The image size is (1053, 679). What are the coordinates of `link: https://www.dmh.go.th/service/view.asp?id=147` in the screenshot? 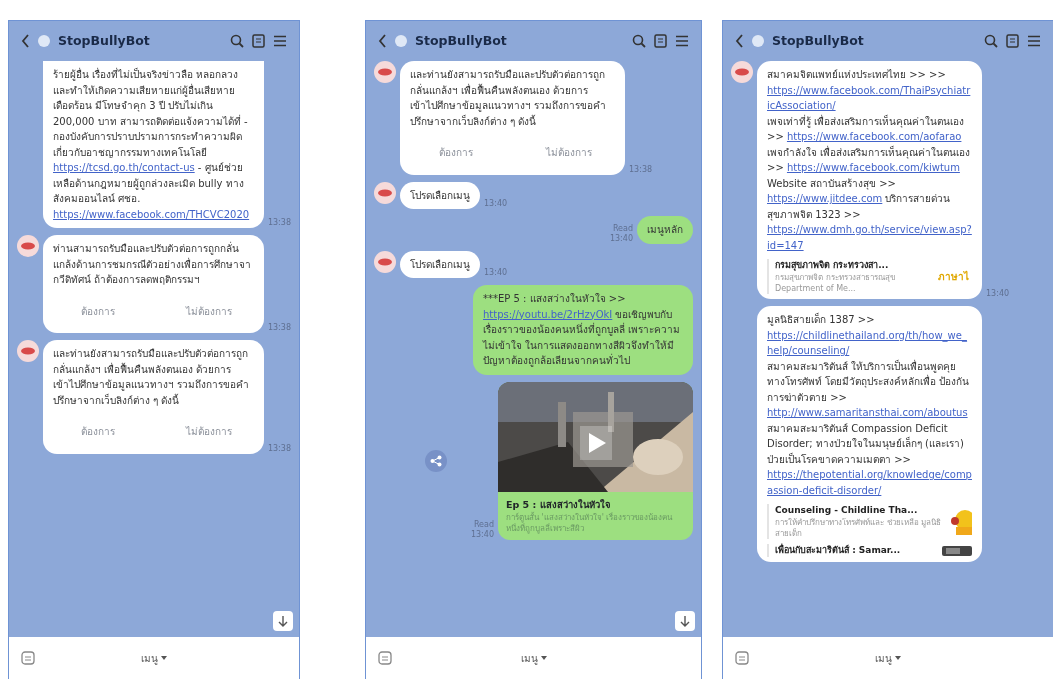 It's located at (869, 237).